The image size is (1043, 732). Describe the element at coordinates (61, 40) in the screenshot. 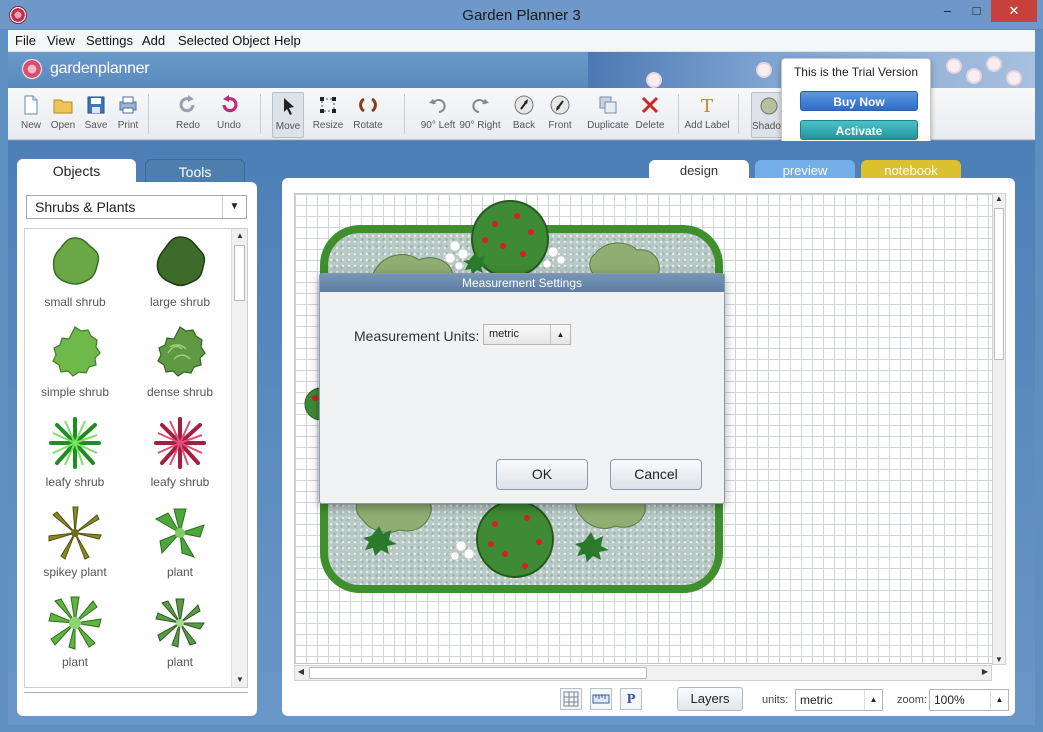

I see `menu-view: View` at that location.